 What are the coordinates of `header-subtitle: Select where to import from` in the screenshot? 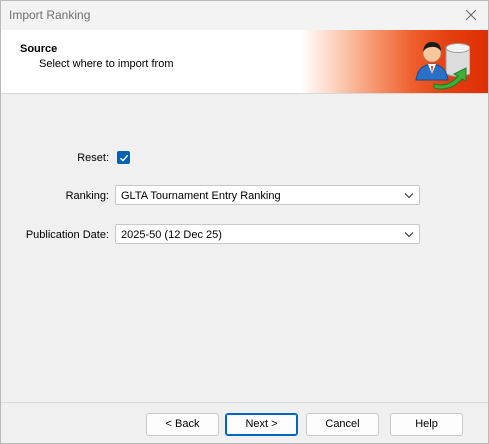 It's located at (106, 64).